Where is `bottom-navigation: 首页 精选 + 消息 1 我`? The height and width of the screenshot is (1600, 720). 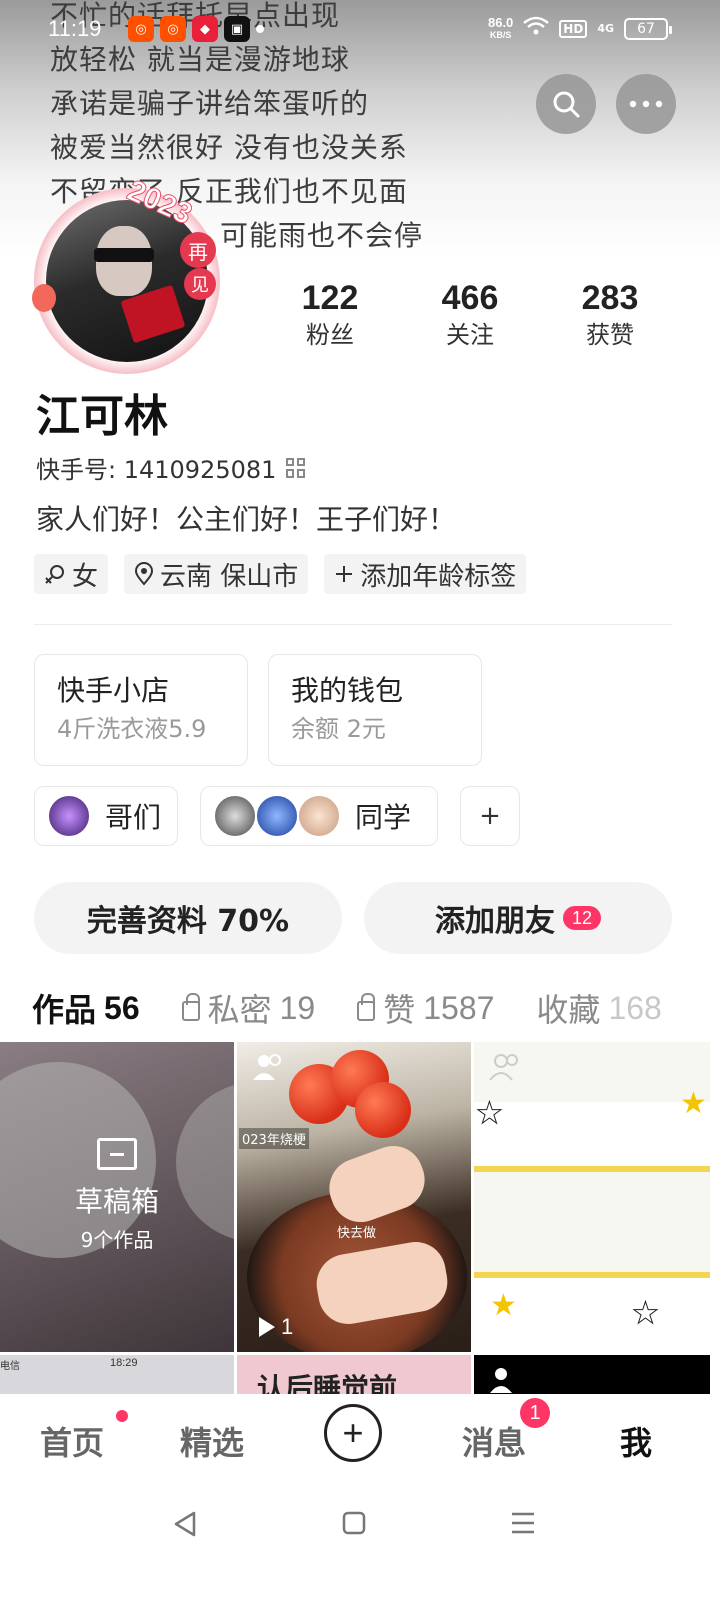 bottom-navigation: 首页 精选 + 消息 1 我 is located at coordinates (360, 1440).